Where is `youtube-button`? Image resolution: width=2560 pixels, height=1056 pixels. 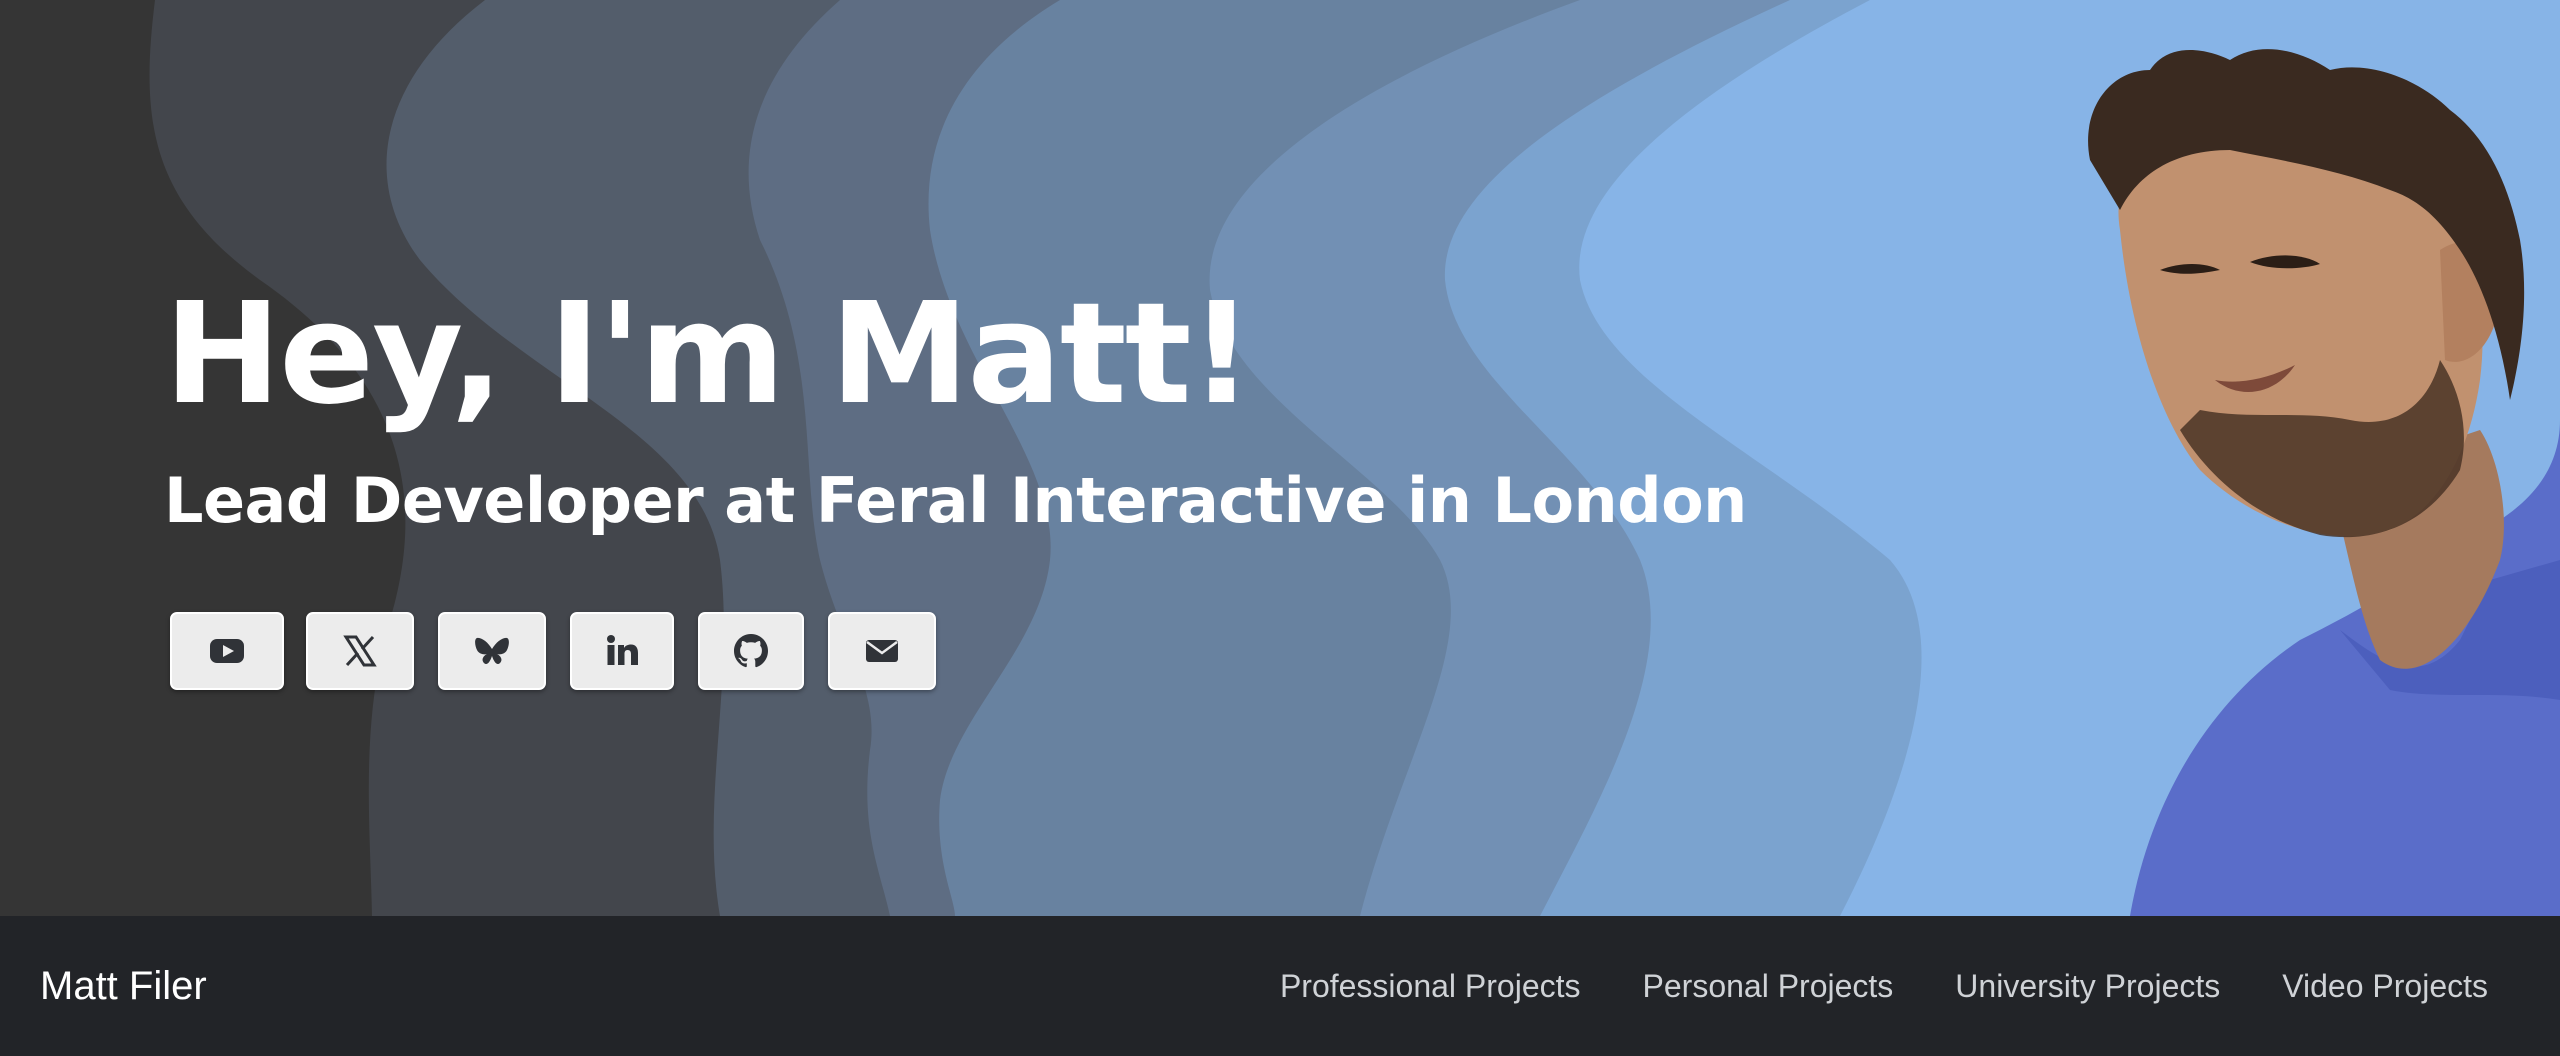
youtube-button is located at coordinates (227, 651).